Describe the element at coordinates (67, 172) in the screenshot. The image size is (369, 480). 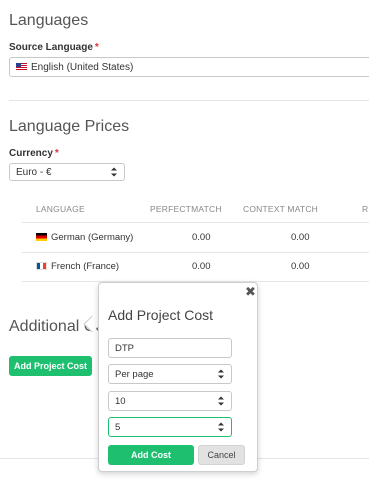
I see `currency-select: Euro - €` at that location.